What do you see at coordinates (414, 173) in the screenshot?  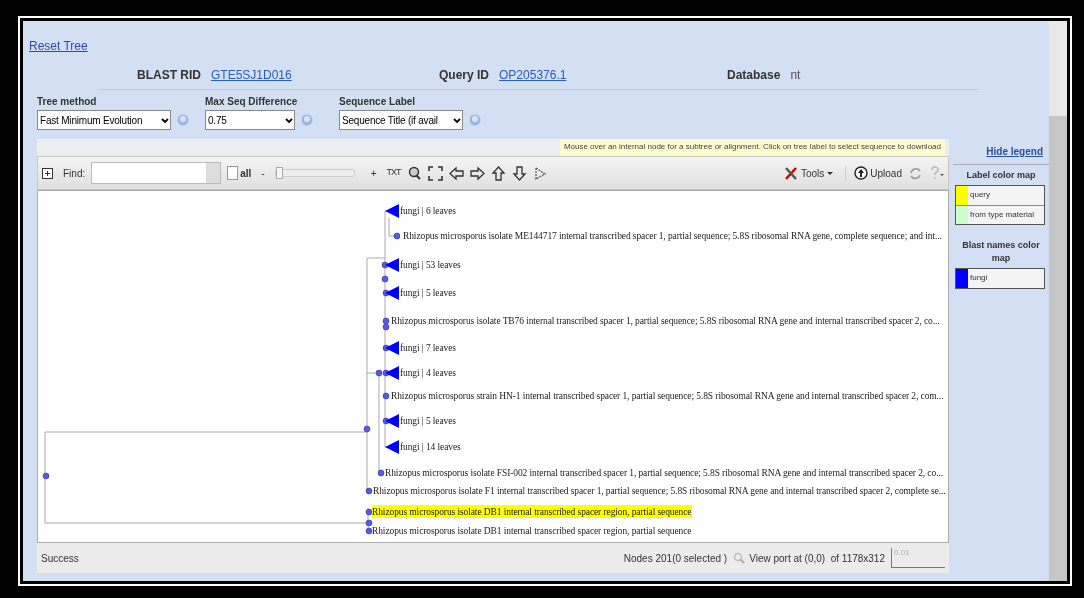 I see `magnifier-icon` at bounding box center [414, 173].